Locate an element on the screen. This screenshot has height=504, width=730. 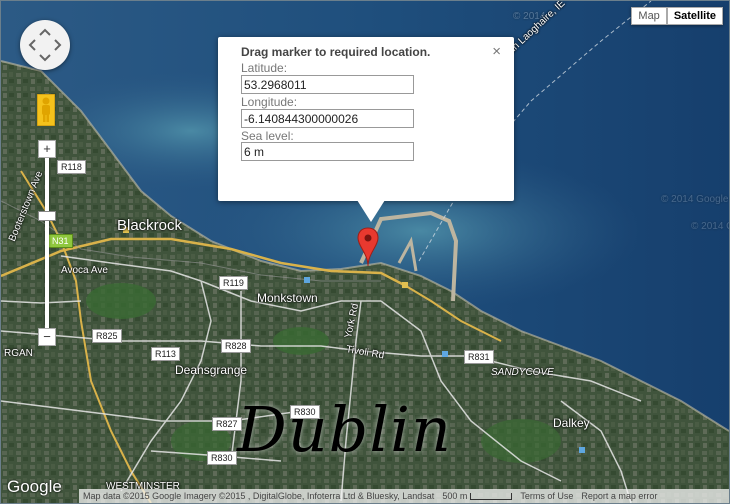
place-label-deansgrange: Deansgrange is located at coordinates (211, 370).